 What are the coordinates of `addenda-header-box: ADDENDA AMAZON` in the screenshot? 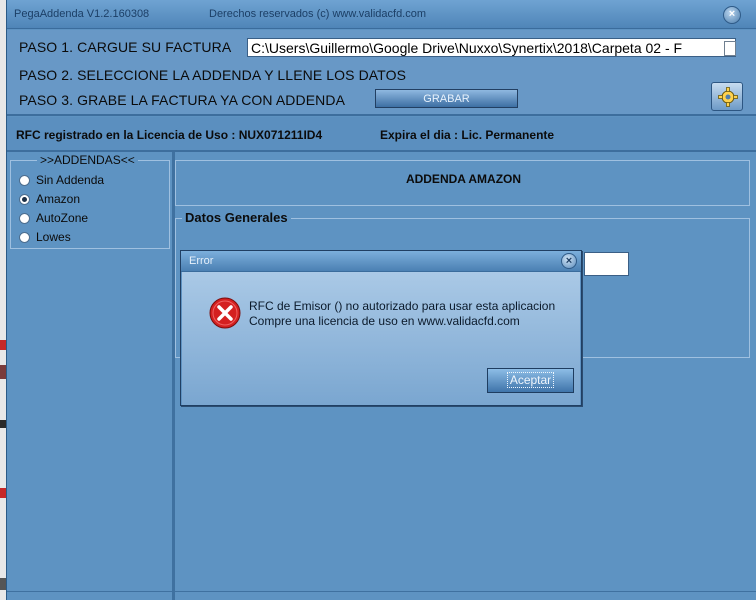 It's located at (462, 183).